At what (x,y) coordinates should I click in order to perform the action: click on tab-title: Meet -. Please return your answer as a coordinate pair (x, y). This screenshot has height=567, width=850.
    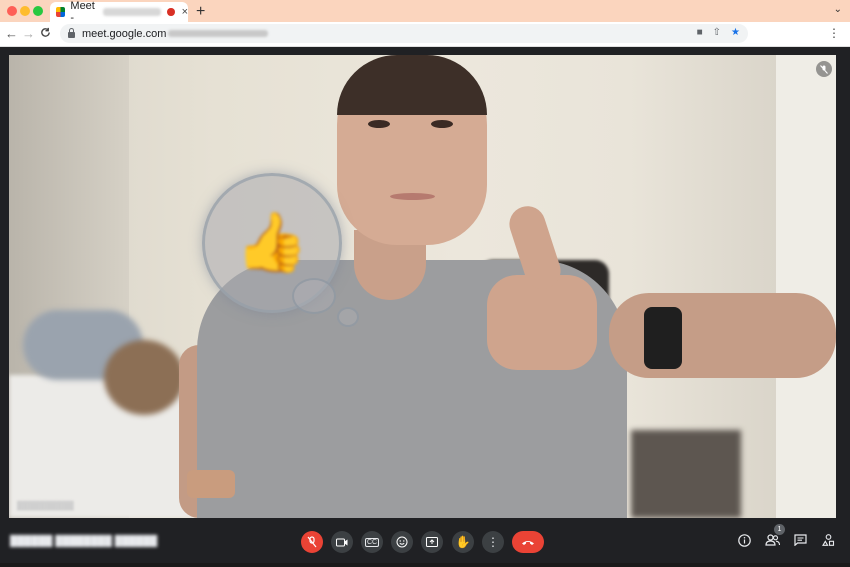
    Looking at the image, I should click on (82, 12).